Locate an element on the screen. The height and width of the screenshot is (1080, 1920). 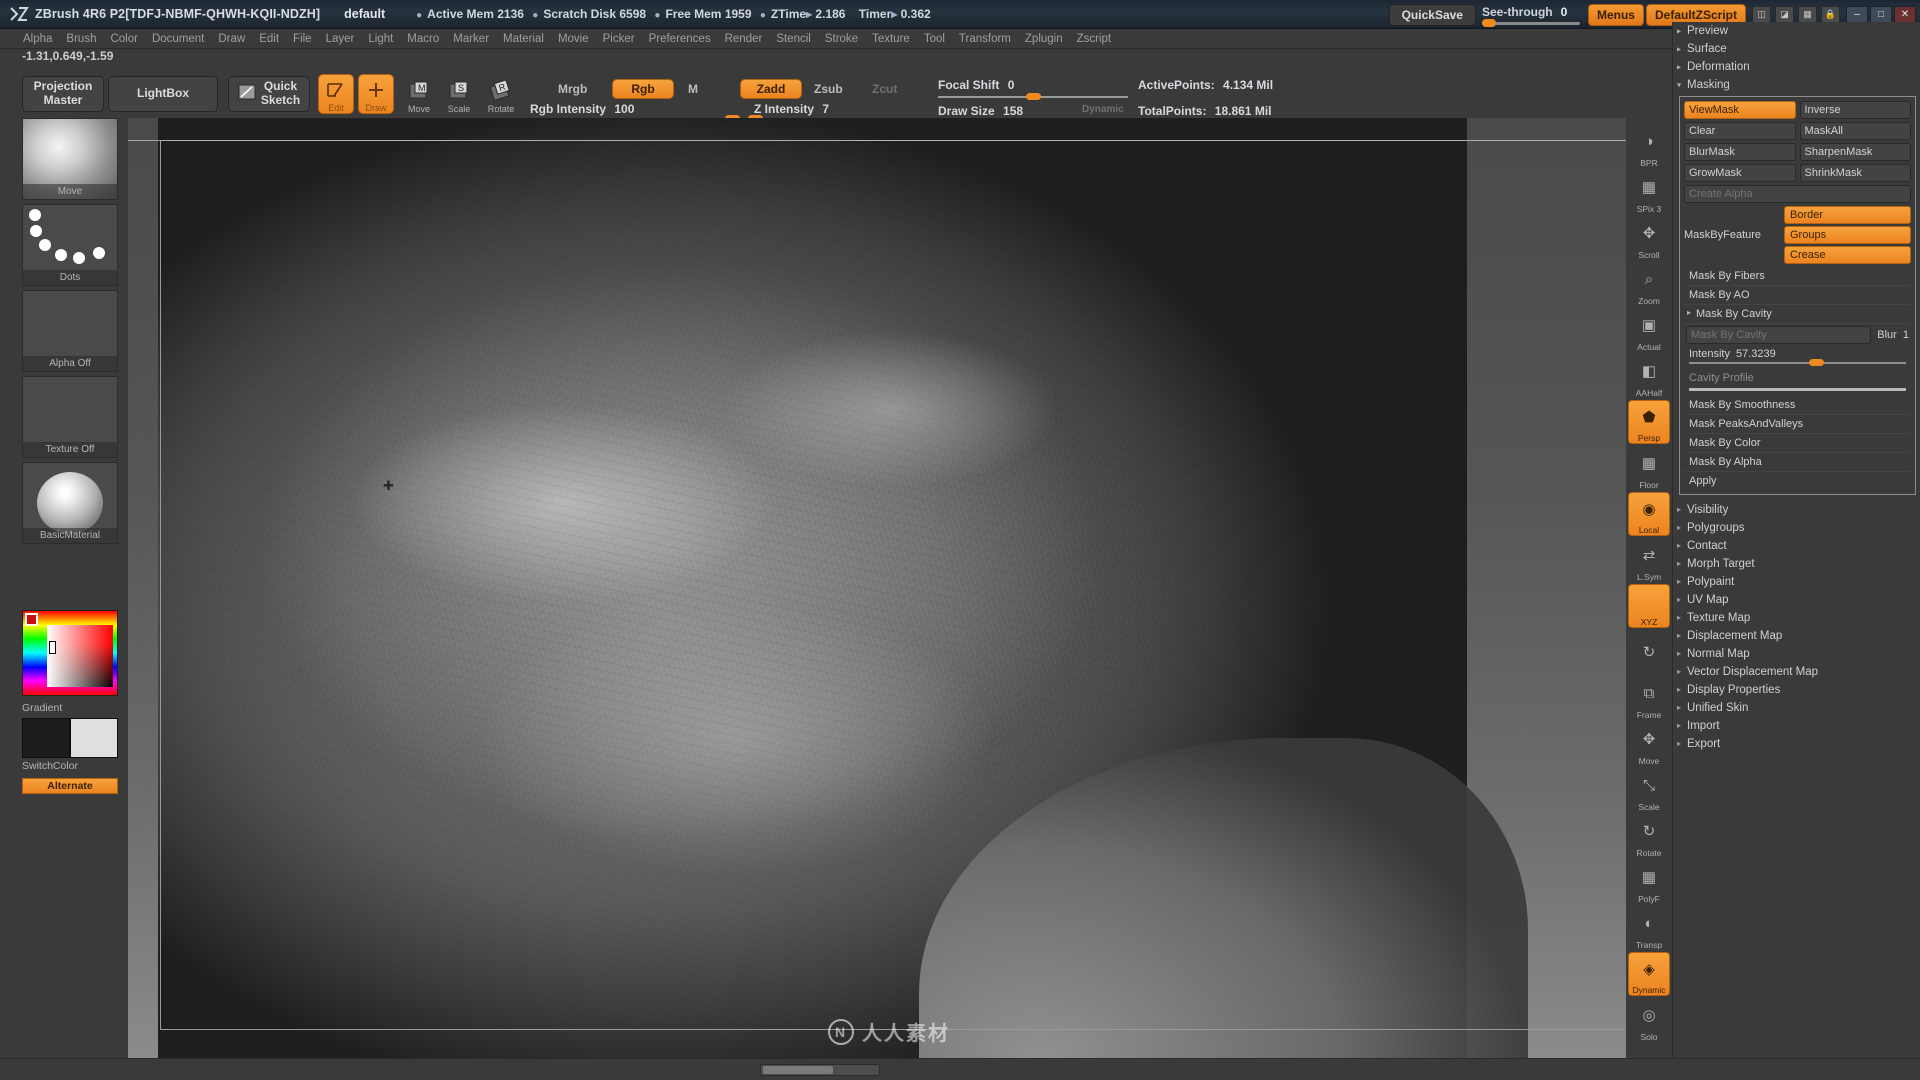
crease-button: Crease is located at coordinates (1847, 255).